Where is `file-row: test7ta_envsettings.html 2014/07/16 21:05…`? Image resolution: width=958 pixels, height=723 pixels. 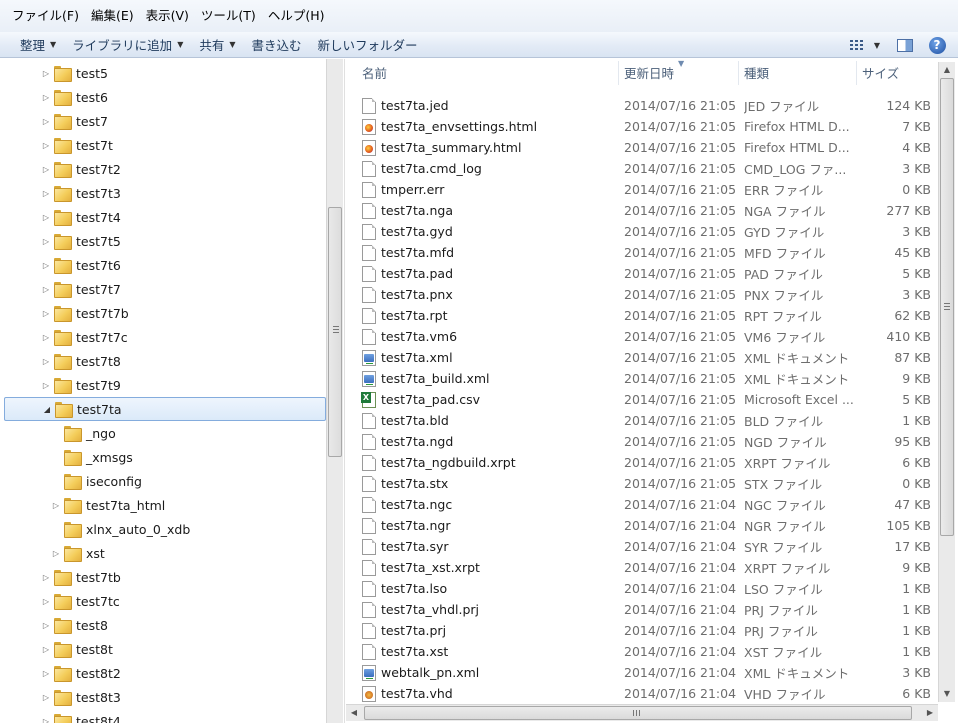
file-row: test7ta_envsettings.html 2014/07/16 21:05… is located at coordinates (649, 126).